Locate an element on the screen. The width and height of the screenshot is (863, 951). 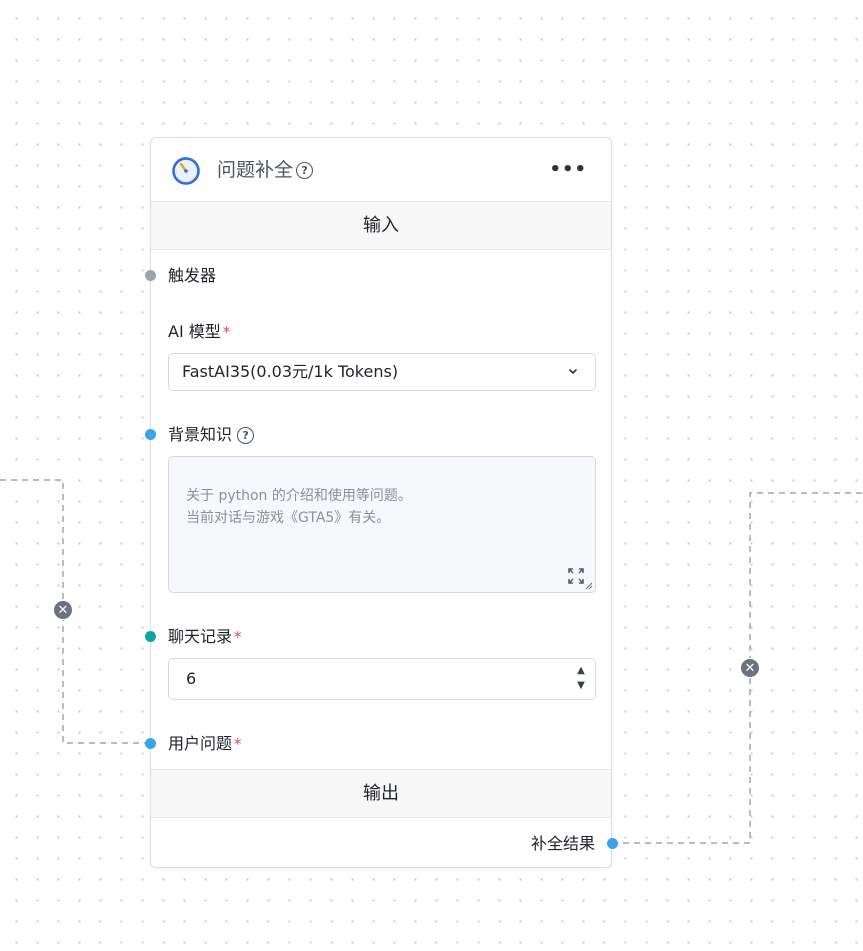
knowledge-handle is located at coordinates (150, 434).